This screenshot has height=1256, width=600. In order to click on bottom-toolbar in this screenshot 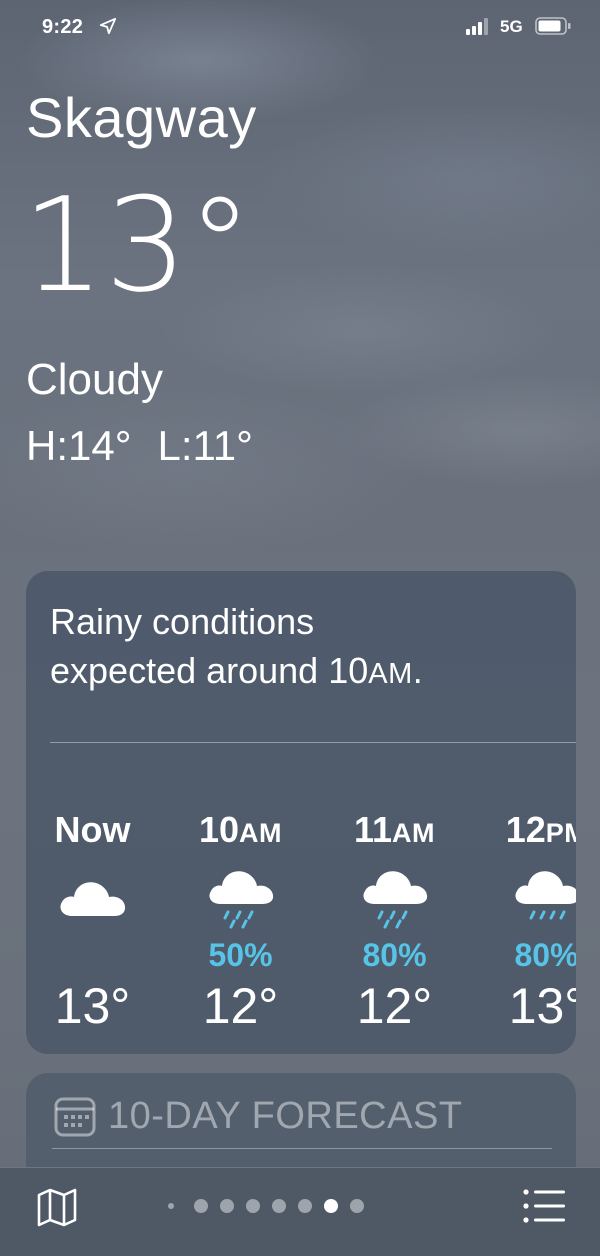, I will do `click(300, 1211)`.